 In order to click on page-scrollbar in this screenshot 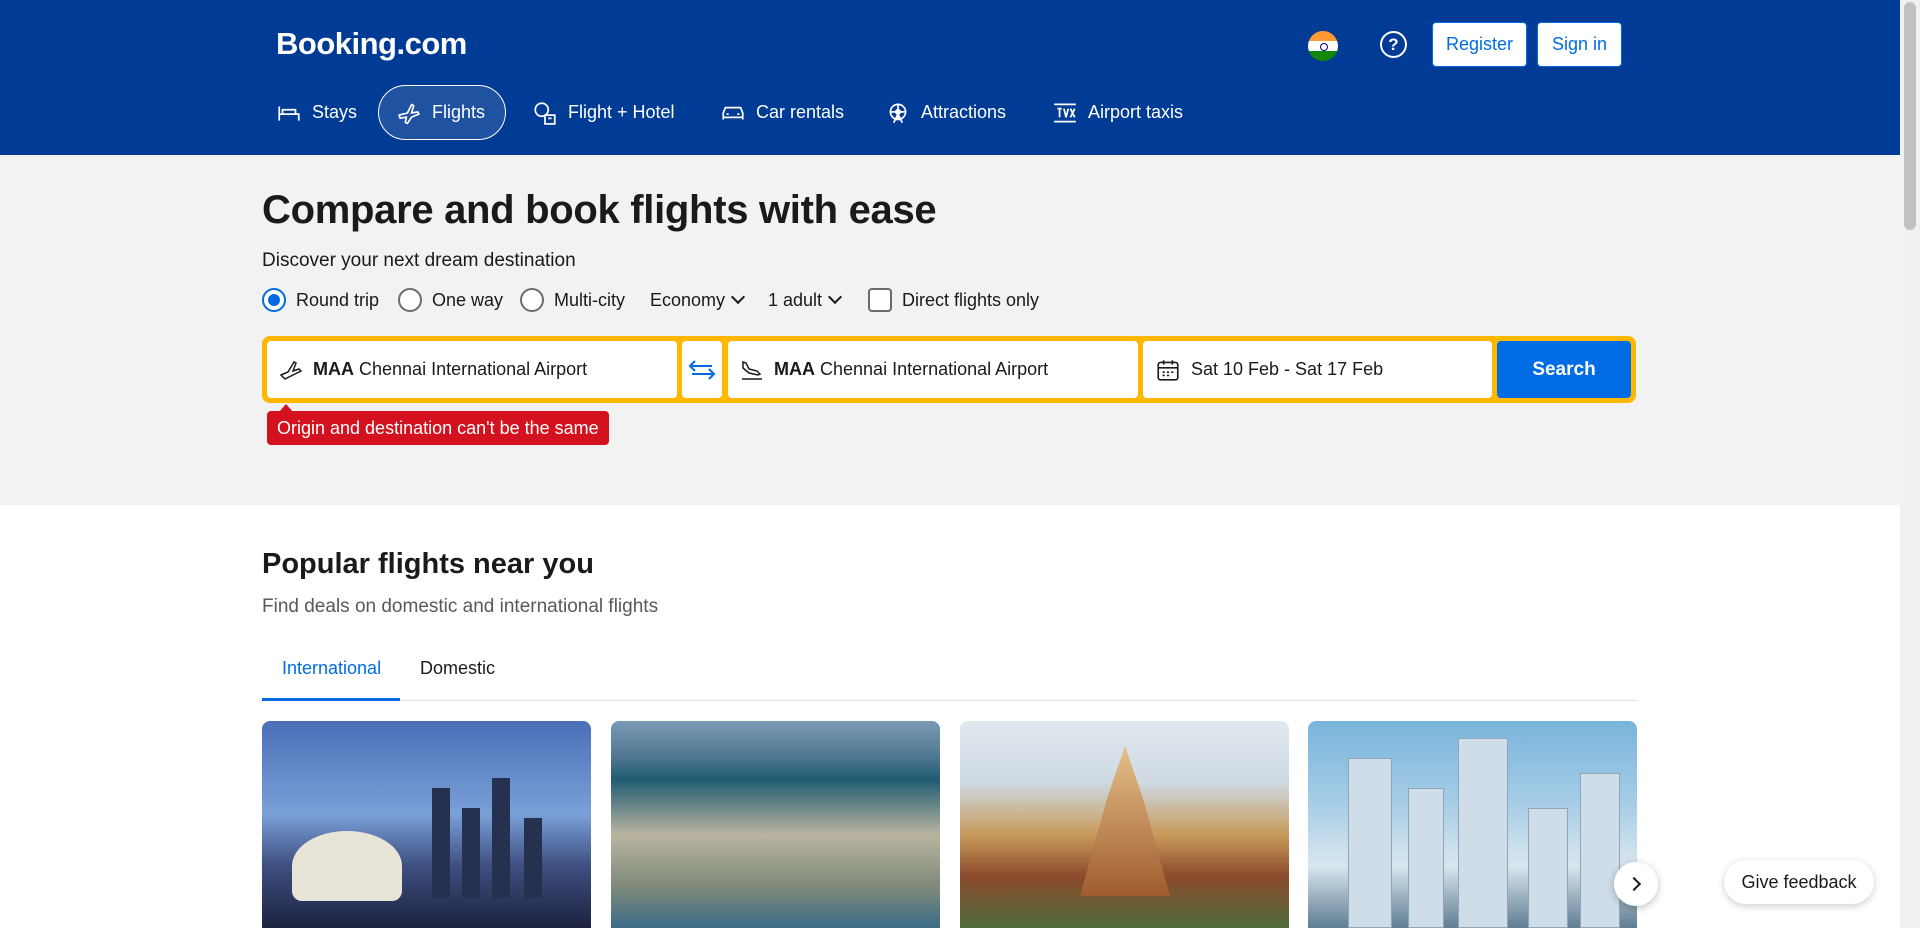, I will do `click(1910, 464)`.